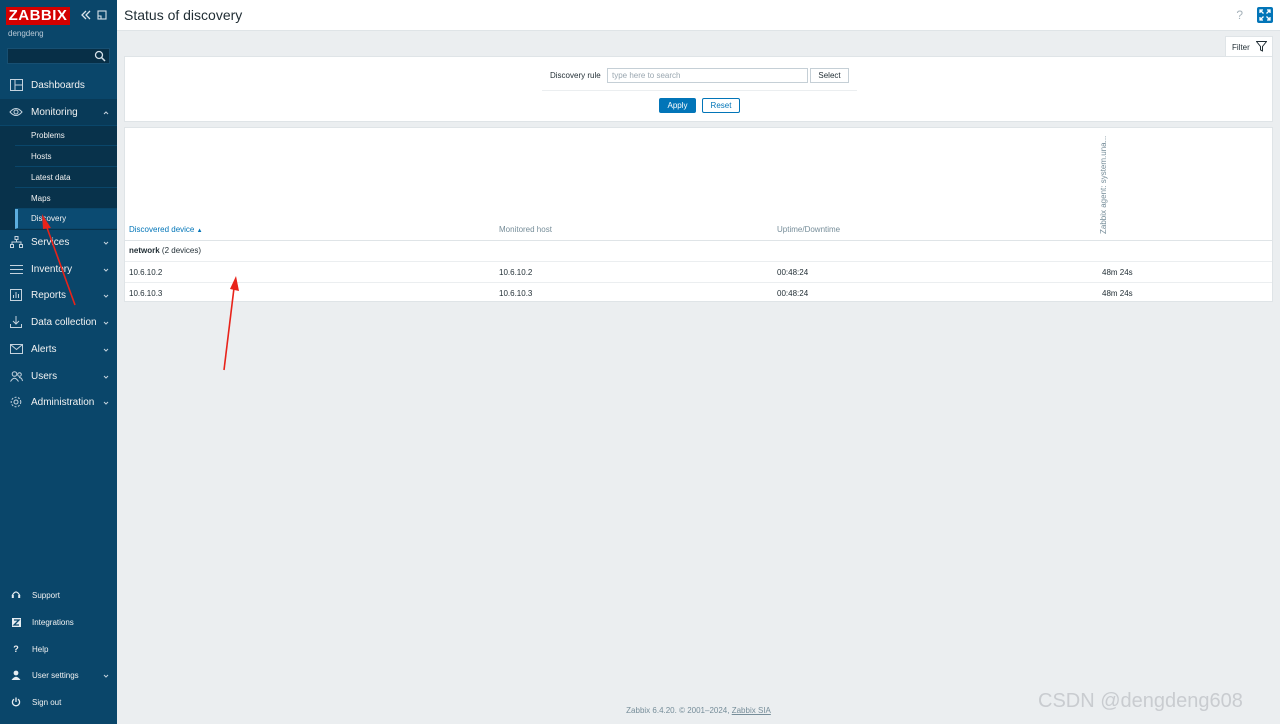 The width and height of the screenshot is (1280, 724). I want to click on select-button: Select, so click(829, 75).